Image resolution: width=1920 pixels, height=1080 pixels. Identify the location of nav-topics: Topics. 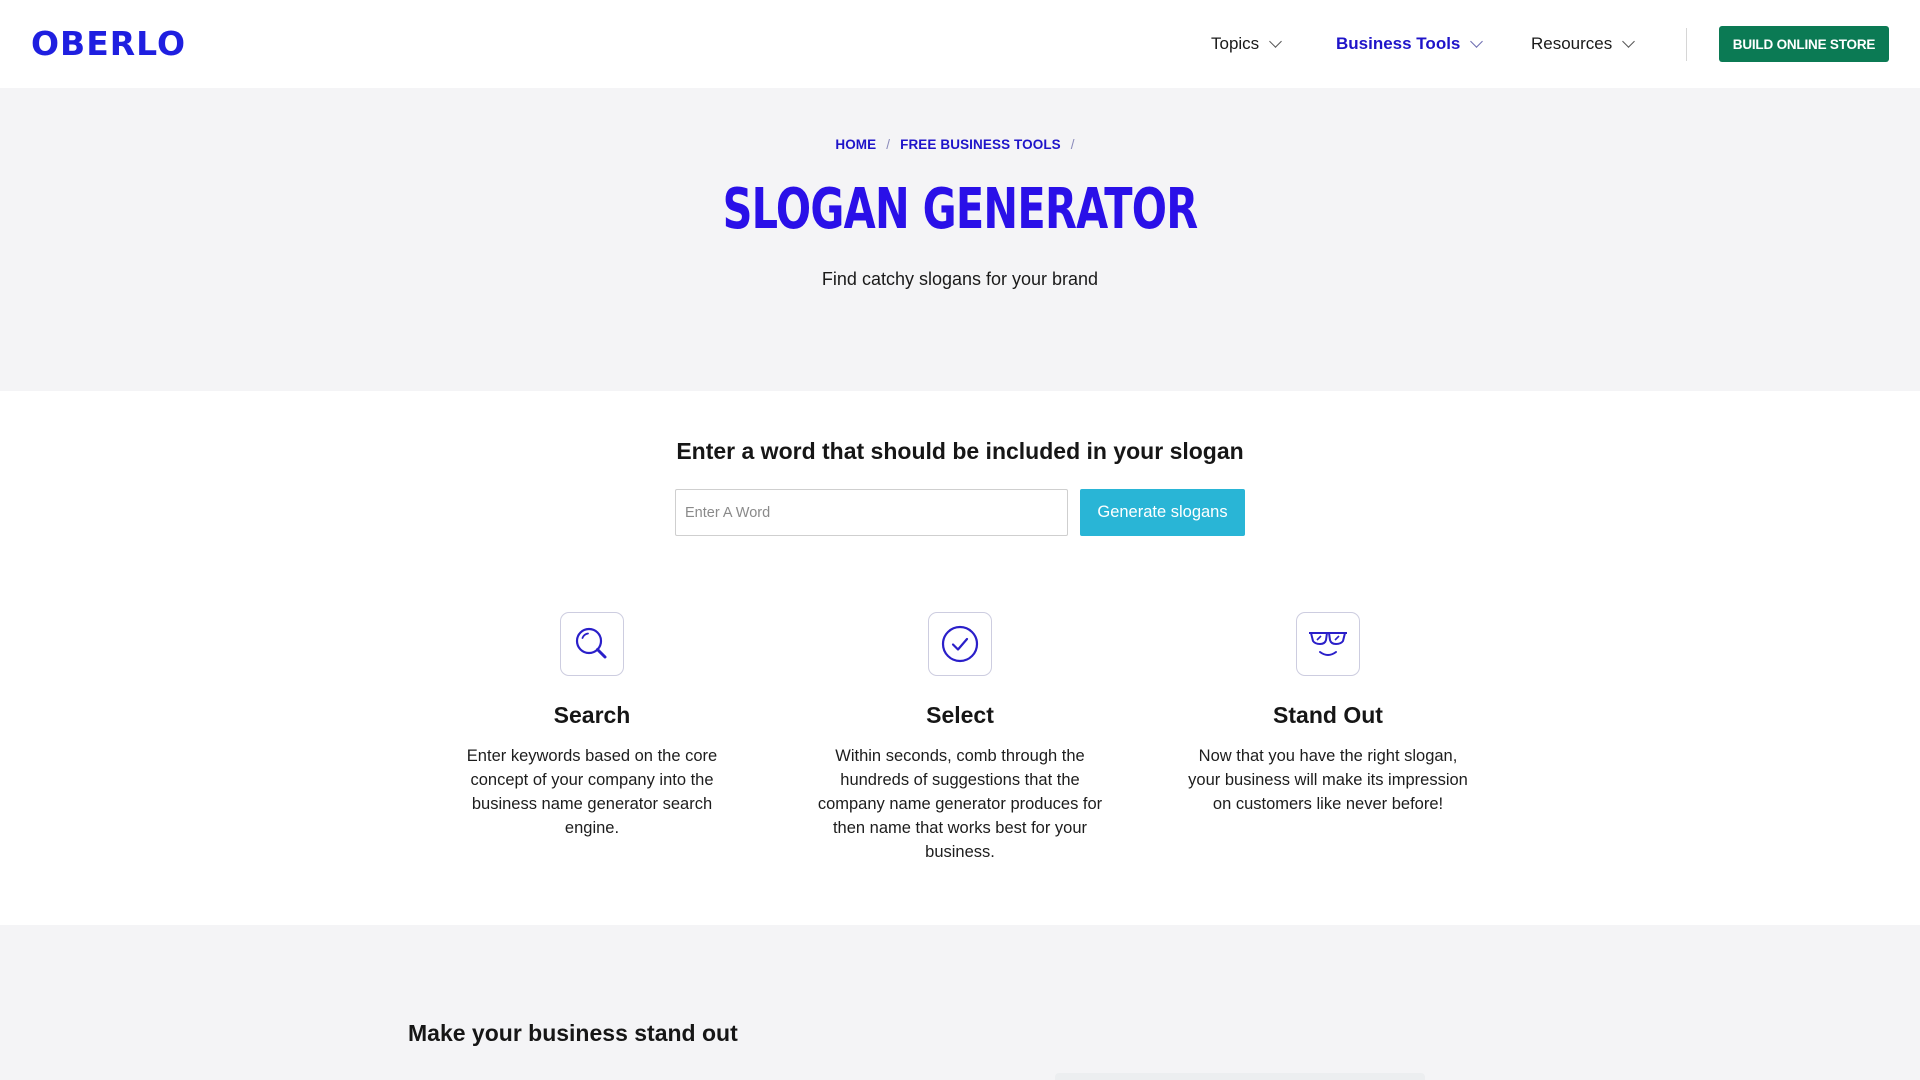
(1247, 44).